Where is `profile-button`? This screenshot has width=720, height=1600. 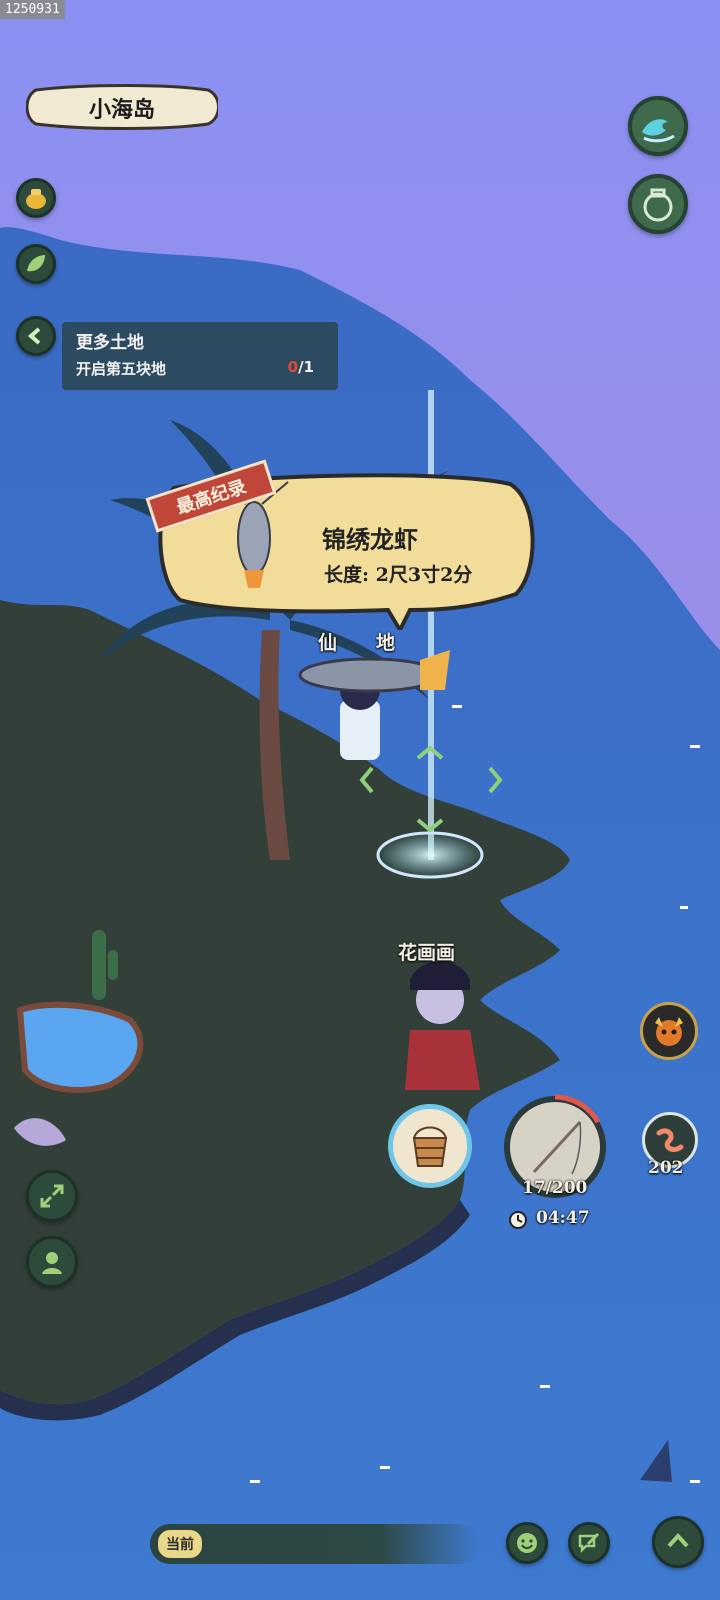 profile-button is located at coordinates (52, 1262).